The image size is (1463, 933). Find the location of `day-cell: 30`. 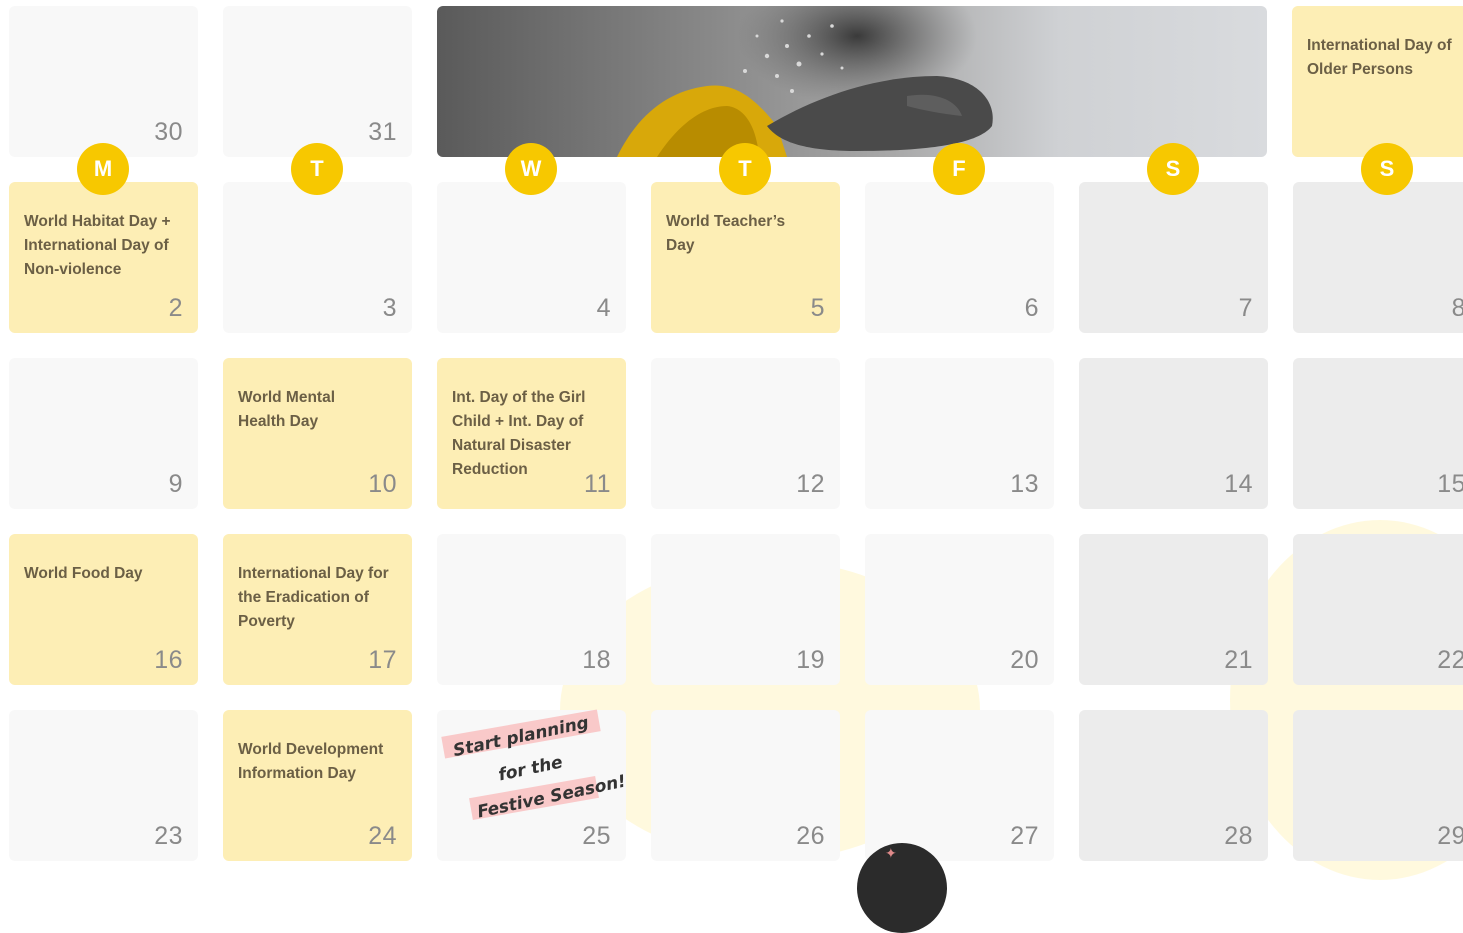

day-cell: 30 is located at coordinates (103, 81).